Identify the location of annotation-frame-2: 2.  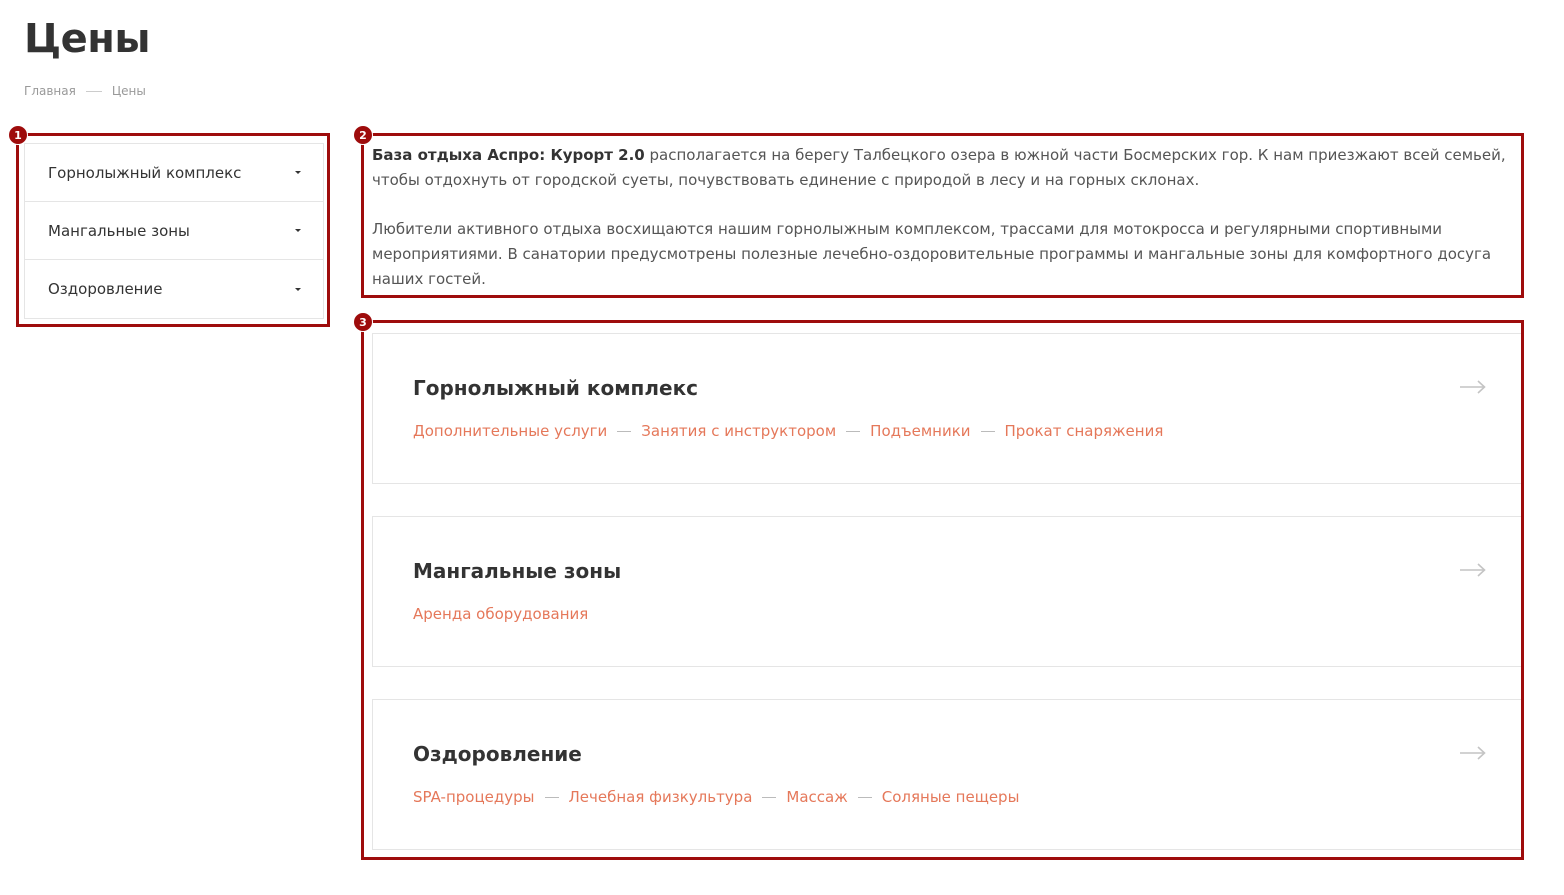
(938, 211).